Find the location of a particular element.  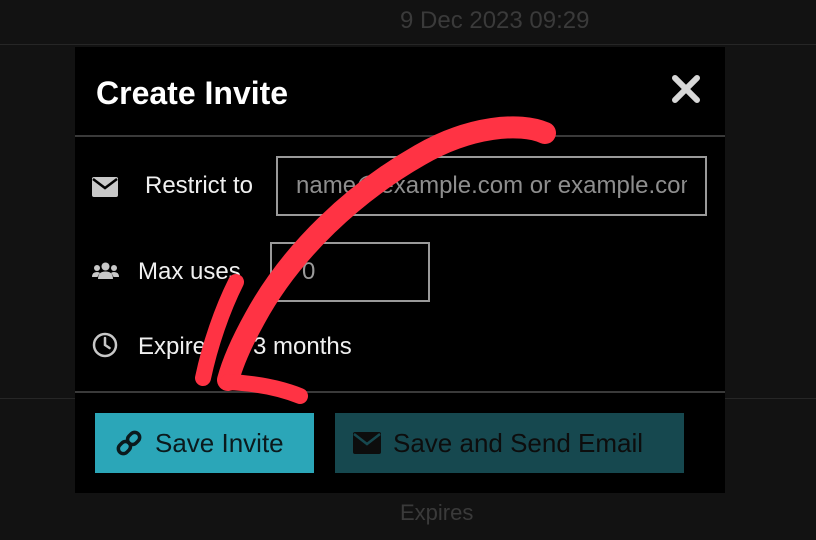

background-row-divider is located at coordinates (408, 44).